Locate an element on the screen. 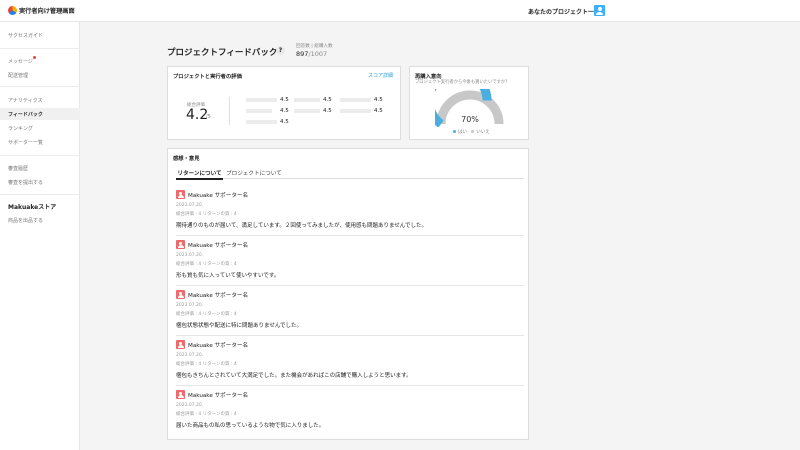  review-text: 届いた商品もの私の思っているような物で気に入りました。 is located at coordinates (250, 426).